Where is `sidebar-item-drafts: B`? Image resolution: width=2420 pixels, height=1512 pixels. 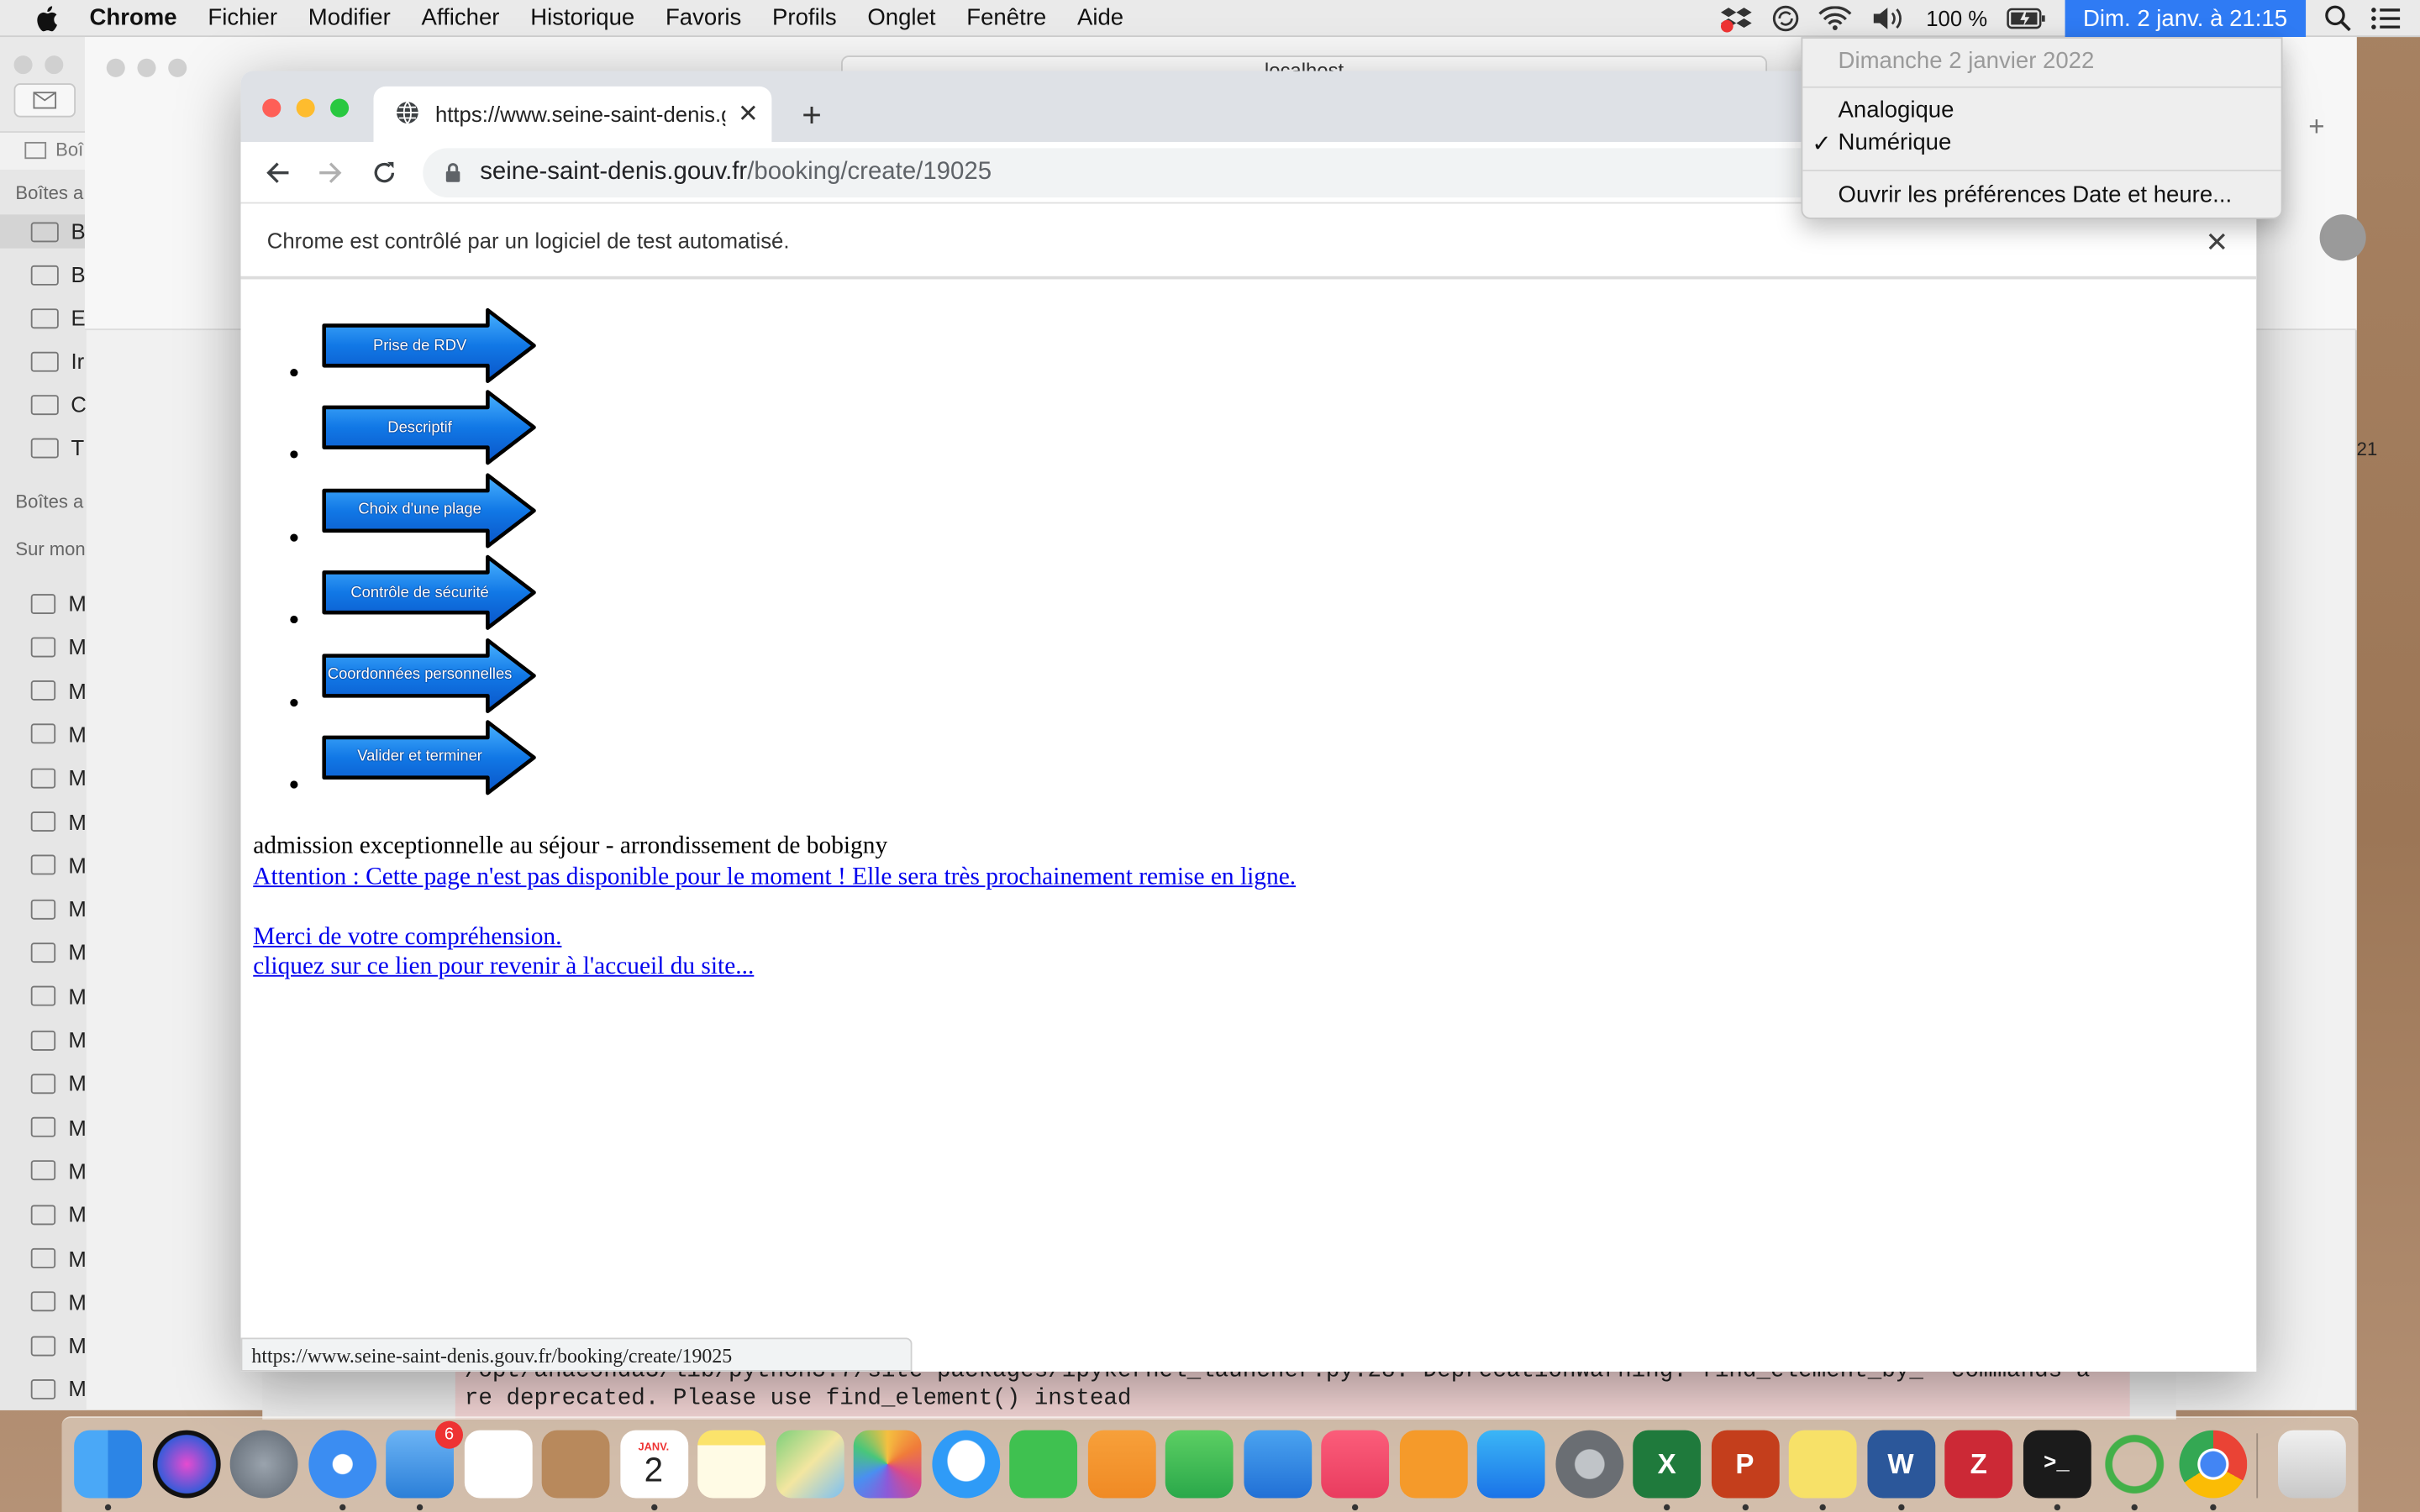 sidebar-item-drafts: B is located at coordinates (43, 274).